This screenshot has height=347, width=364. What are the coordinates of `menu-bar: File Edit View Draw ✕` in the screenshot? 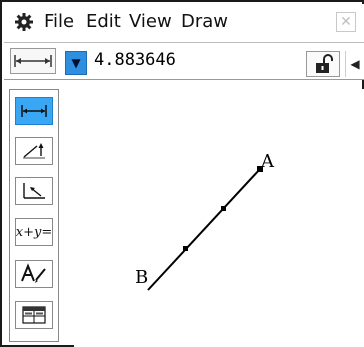 It's located at (184, 23).